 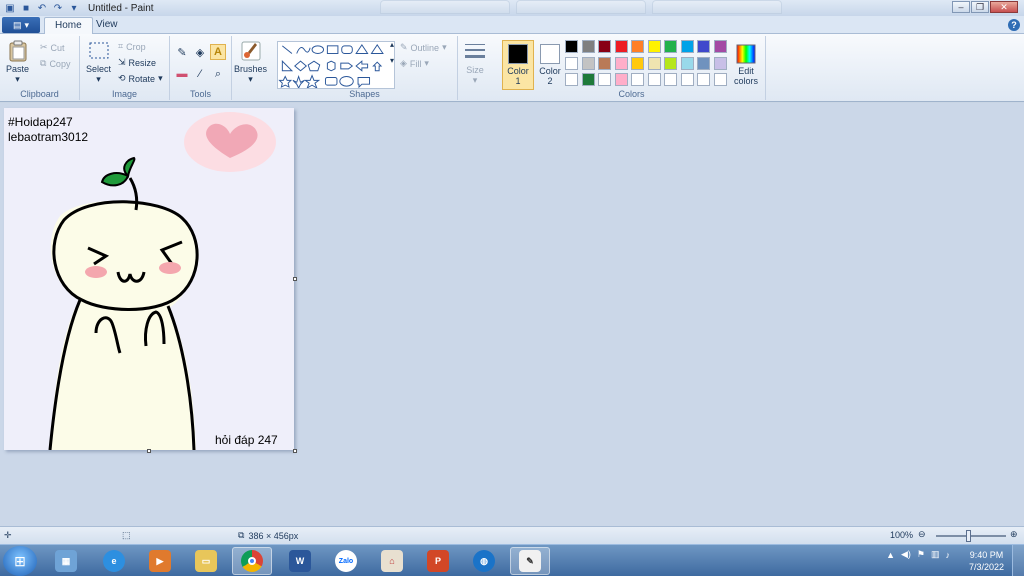 I want to click on restore-button: ❐, so click(x=980, y=7).